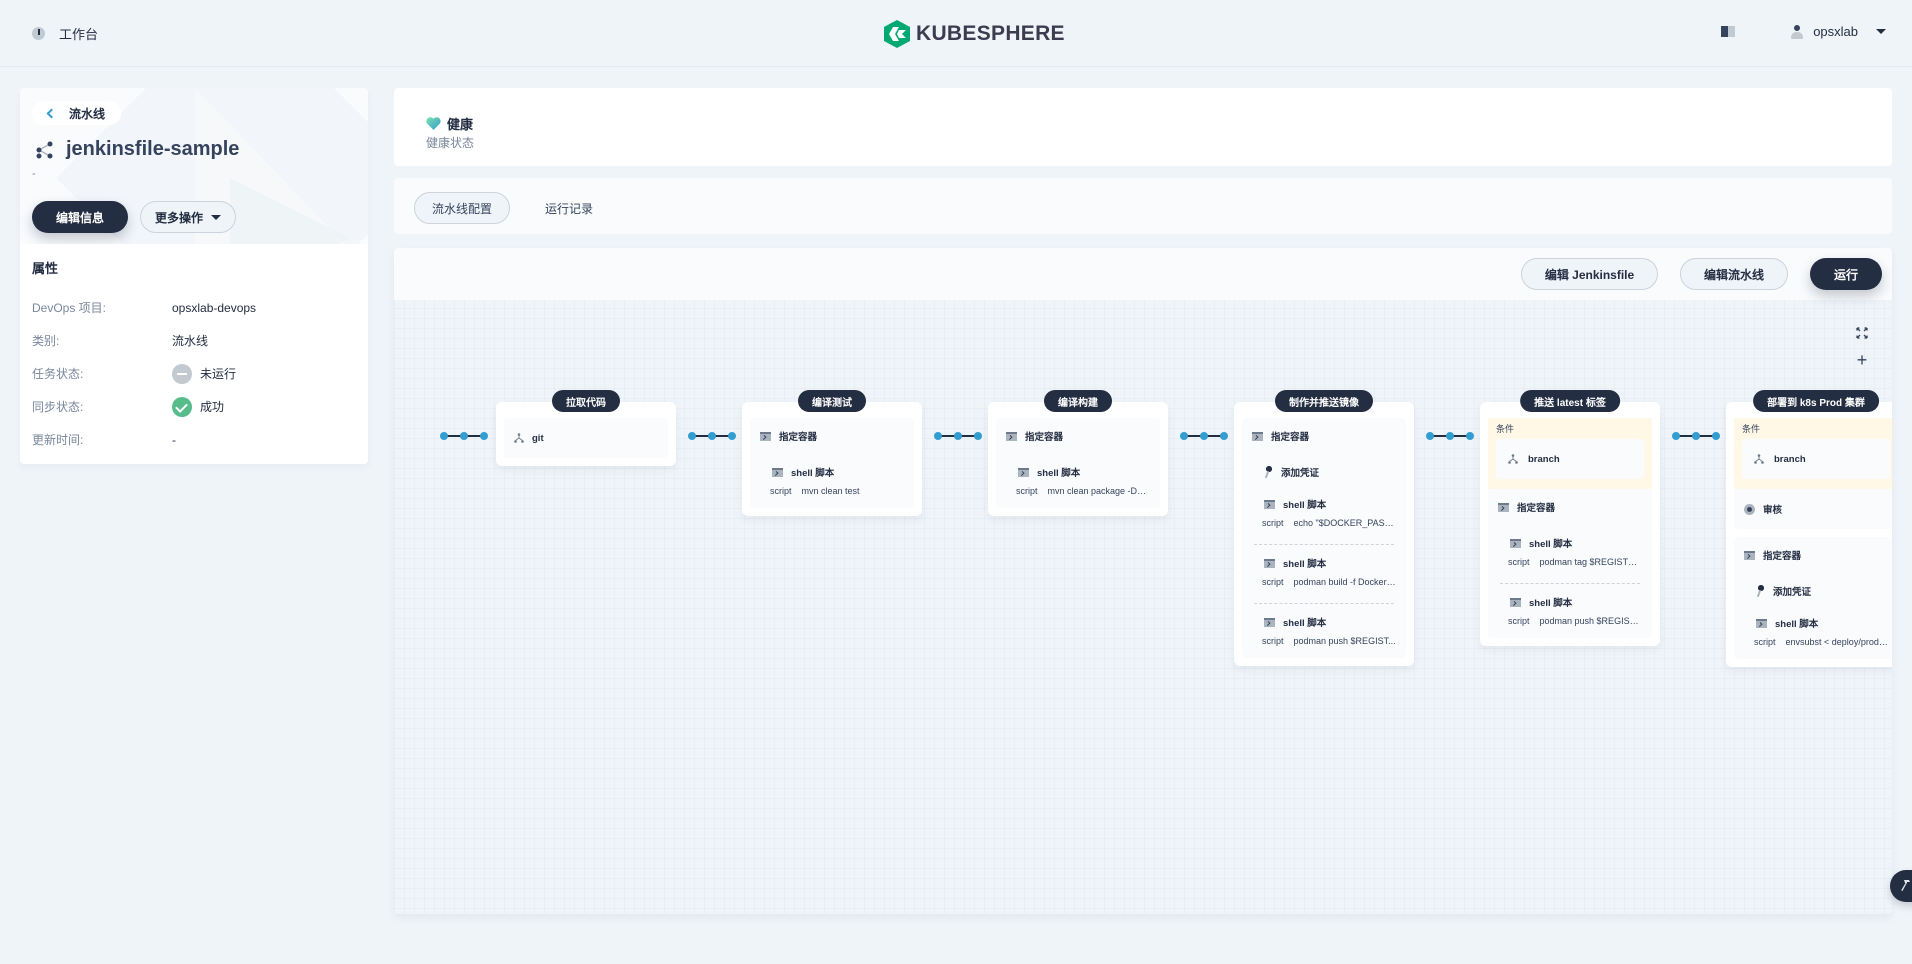 Image resolution: width=1912 pixels, height=964 pixels. I want to click on step-label: git, so click(538, 438).